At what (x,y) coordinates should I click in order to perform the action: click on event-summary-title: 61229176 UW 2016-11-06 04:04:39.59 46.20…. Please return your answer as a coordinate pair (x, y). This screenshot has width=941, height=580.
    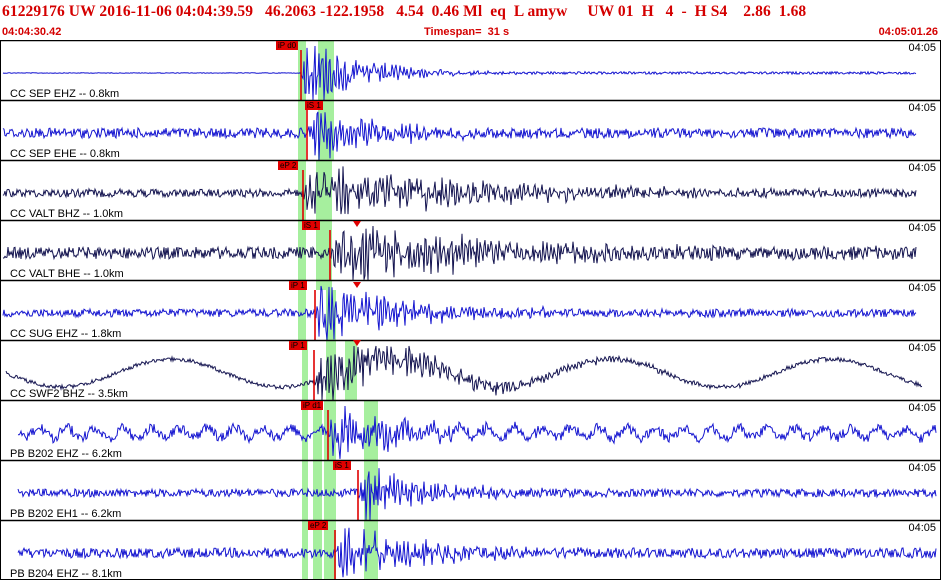
    Looking at the image, I should click on (404, 11).